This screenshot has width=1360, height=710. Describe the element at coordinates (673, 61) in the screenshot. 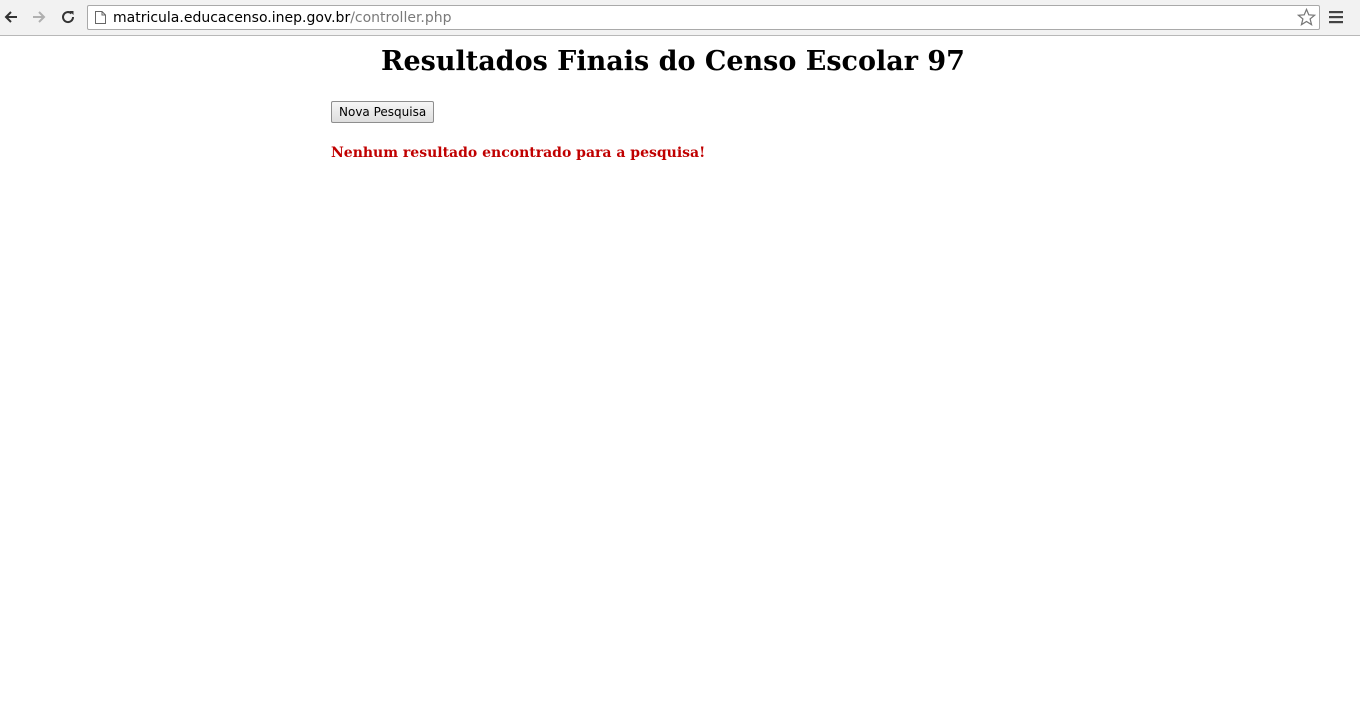

I see `page-title: Resultados Finais do Censo Escolar 97` at that location.